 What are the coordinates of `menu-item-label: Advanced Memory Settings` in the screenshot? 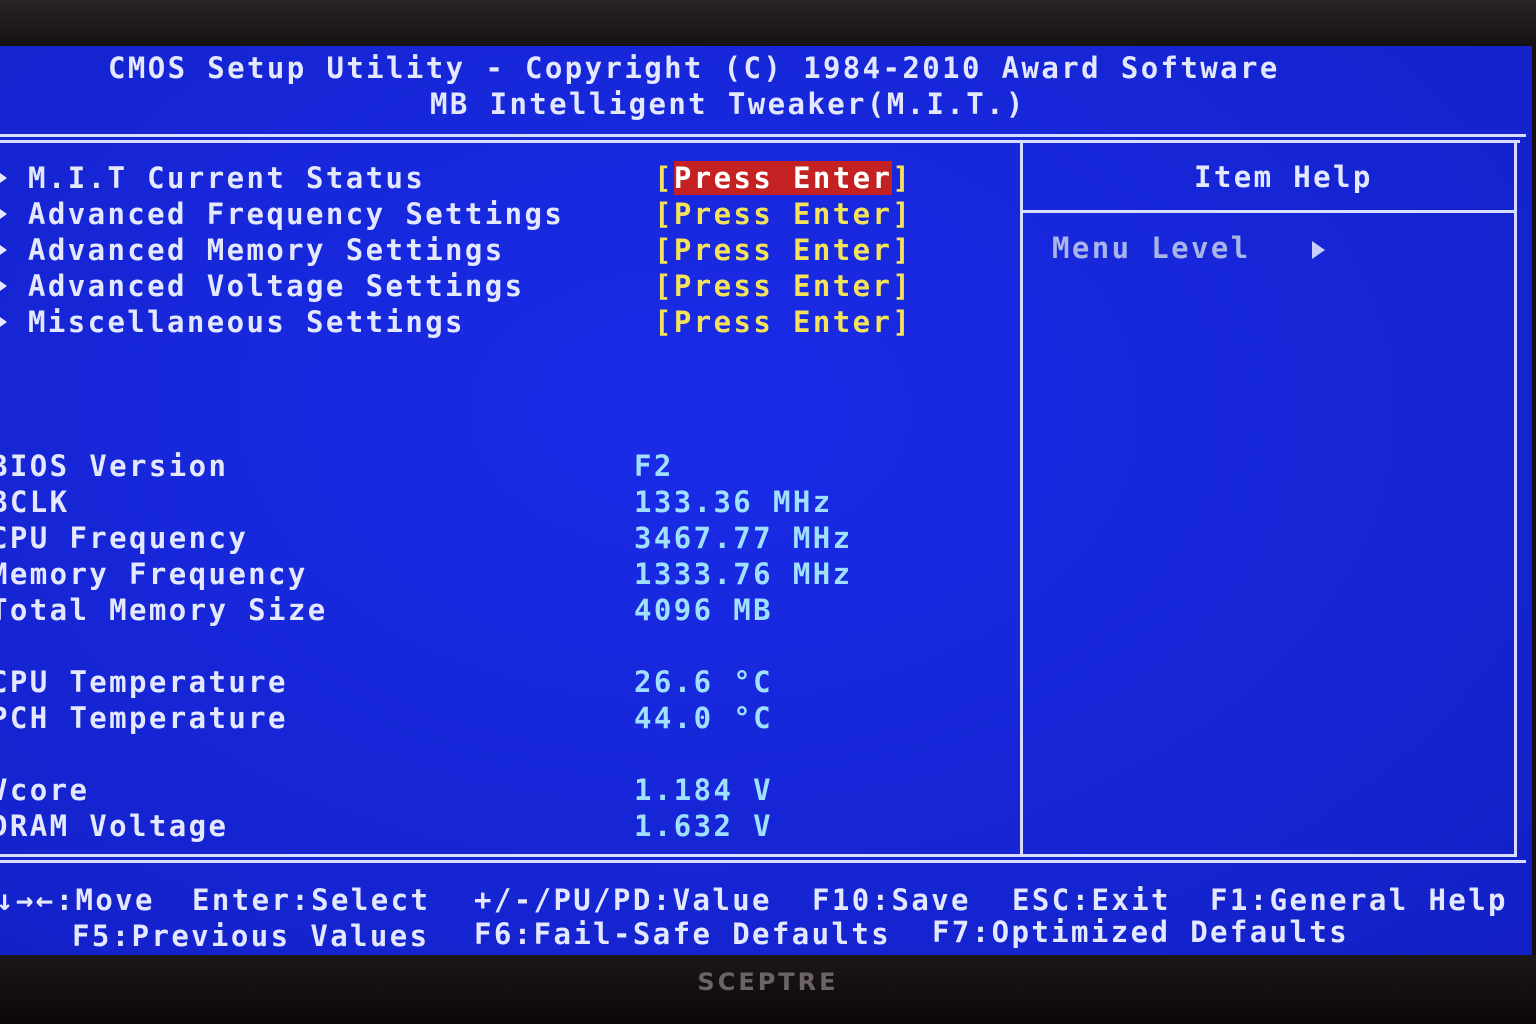 It's located at (266, 250).